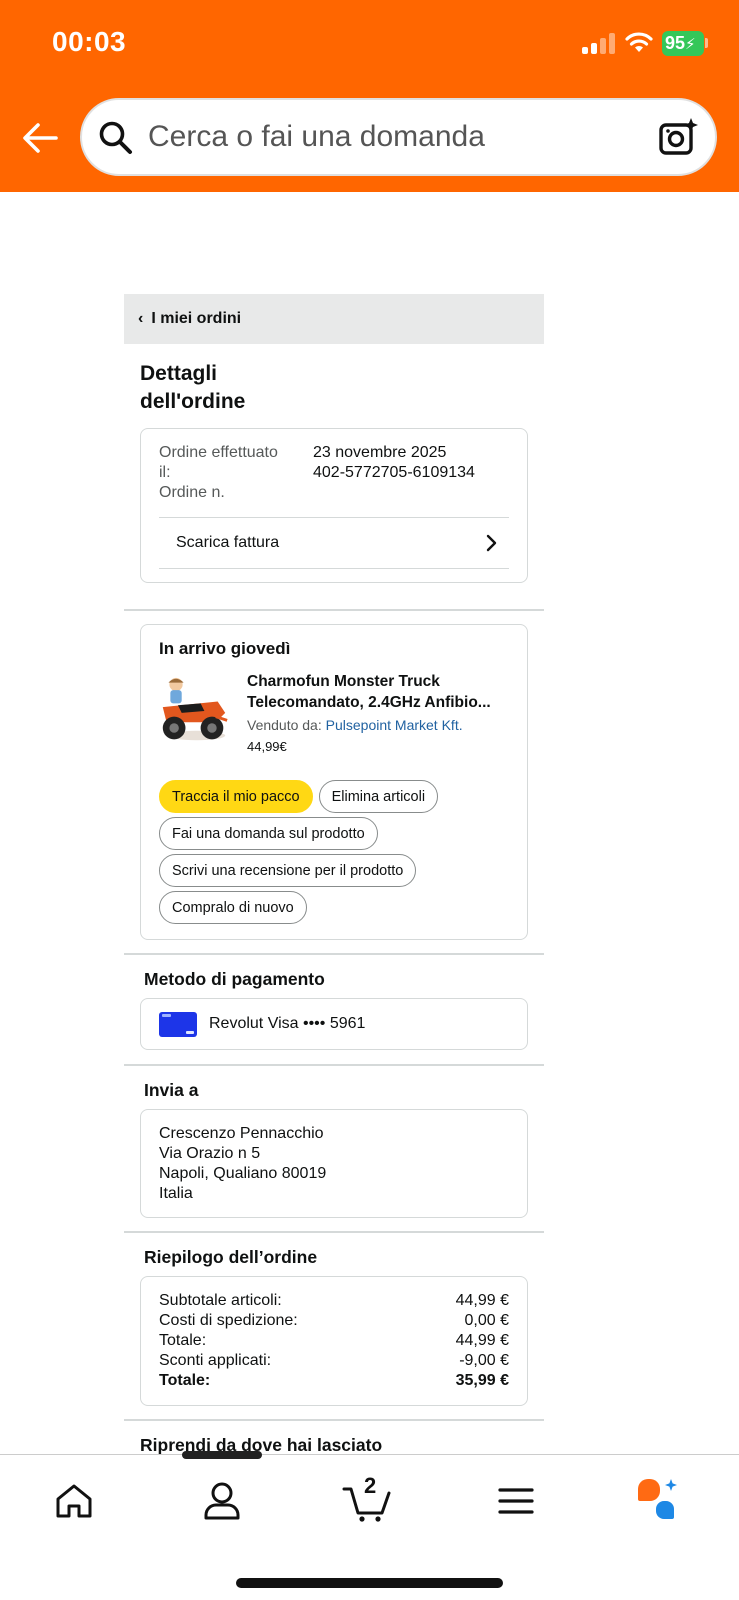 The width and height of the screenshot is (739, 1600). What do you see at coordinates (236, 796) in the screenshot?
I see `track-package-button: Traccia il mio pacco` at bounding box center [236, 796].